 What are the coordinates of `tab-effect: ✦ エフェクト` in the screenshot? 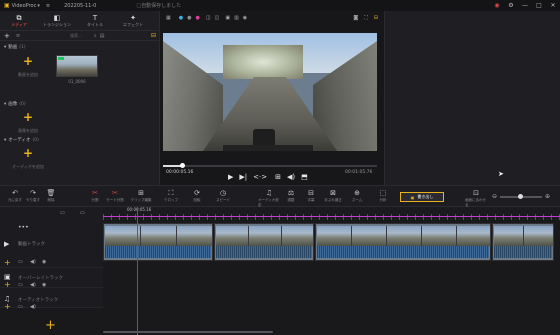 It's located at (133, 20).